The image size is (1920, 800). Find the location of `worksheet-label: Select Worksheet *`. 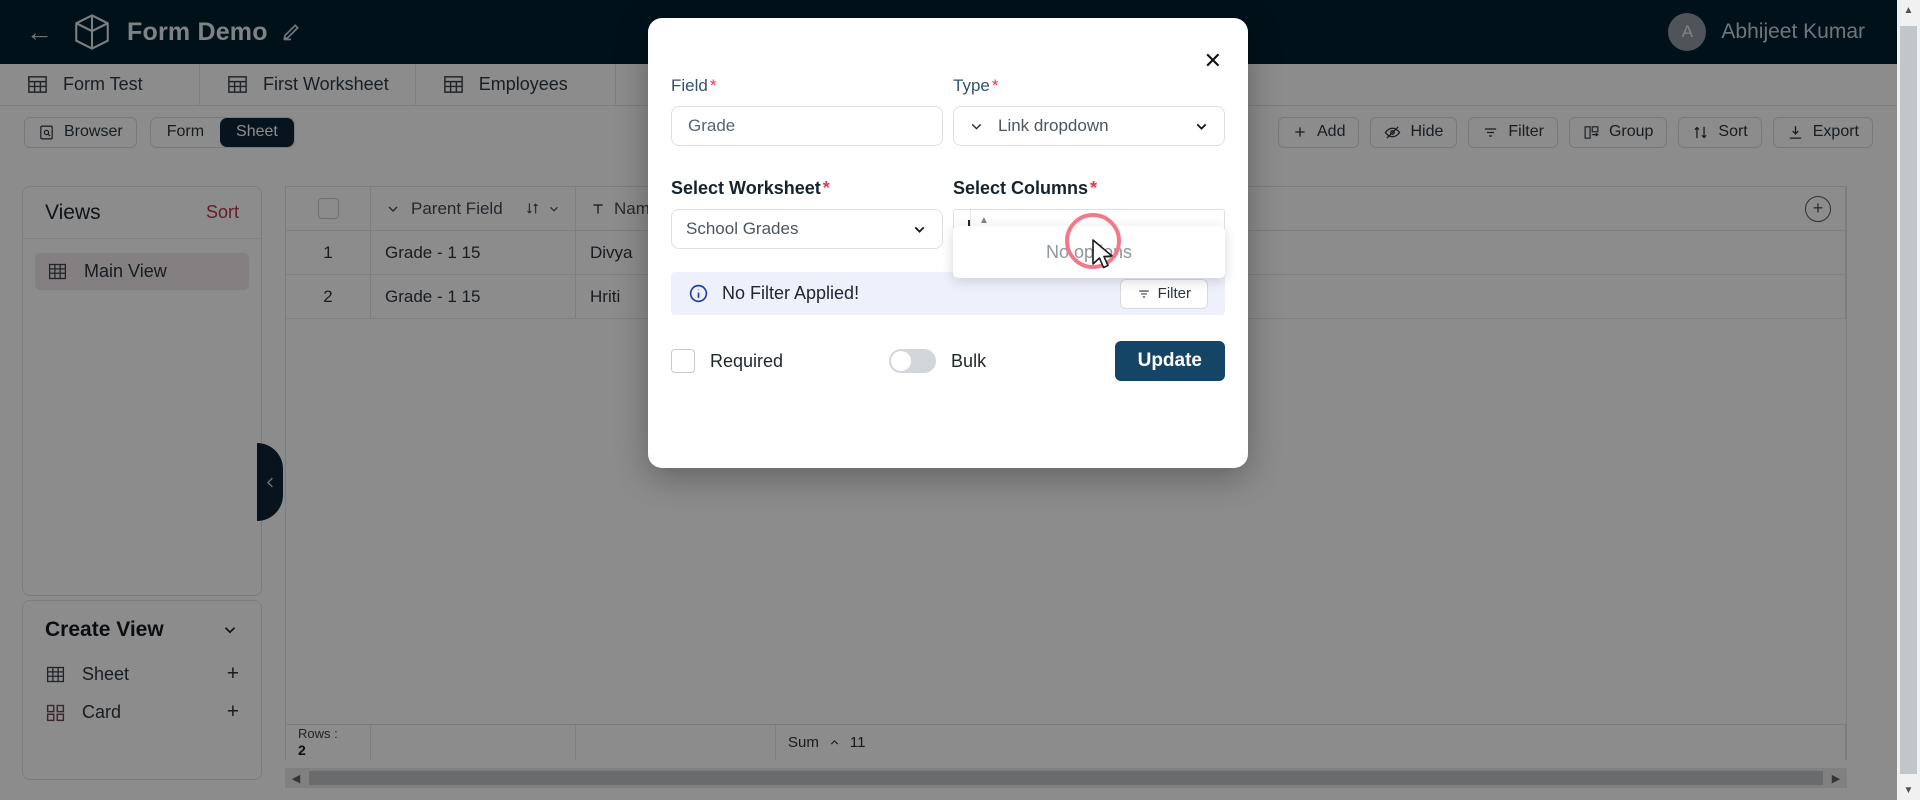

worksheet-label: Select Worksheet * is located at coordinates (807, 188).